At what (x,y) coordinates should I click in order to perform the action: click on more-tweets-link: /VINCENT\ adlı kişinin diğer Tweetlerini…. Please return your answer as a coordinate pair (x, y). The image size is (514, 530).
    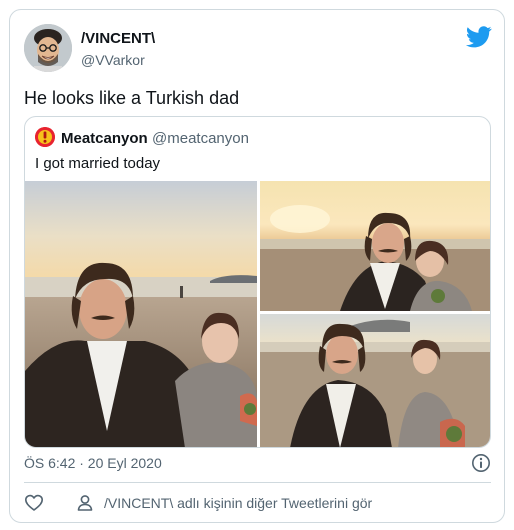
    Looking at the image, I should click on (238, 503).